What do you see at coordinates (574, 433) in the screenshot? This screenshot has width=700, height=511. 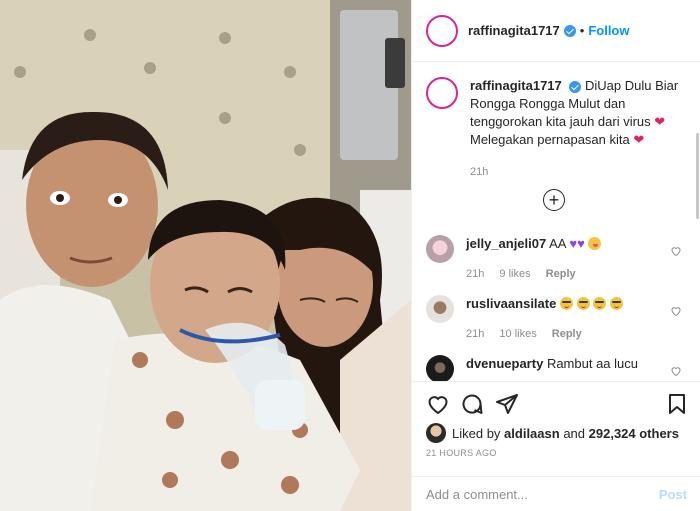 I see `likes-and: and` at bounding box center [574, 433].